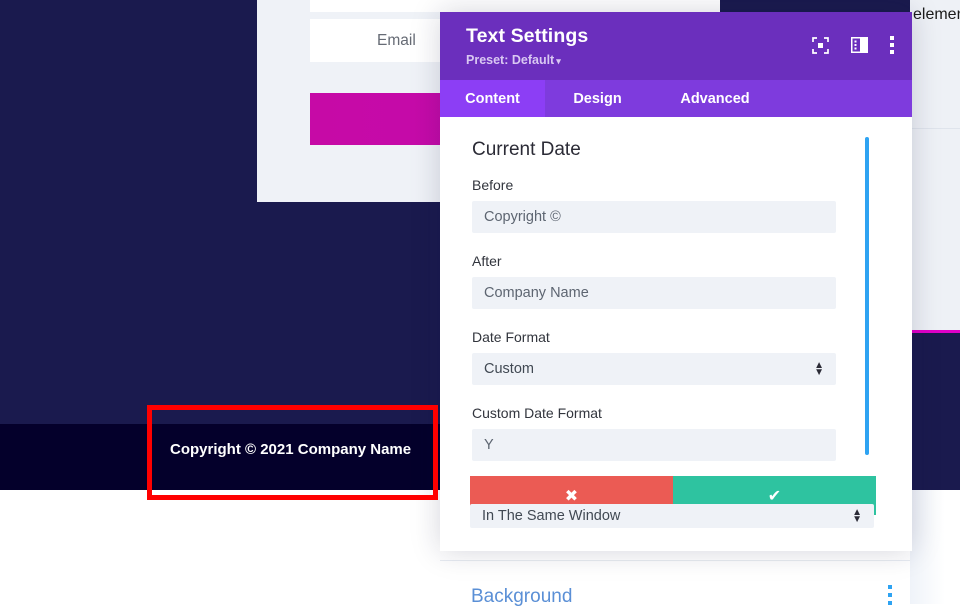 This screenshot has width=960, height=608. I want to click on field-label-custom-date-format: Custom Date Format, so click(537, 413).